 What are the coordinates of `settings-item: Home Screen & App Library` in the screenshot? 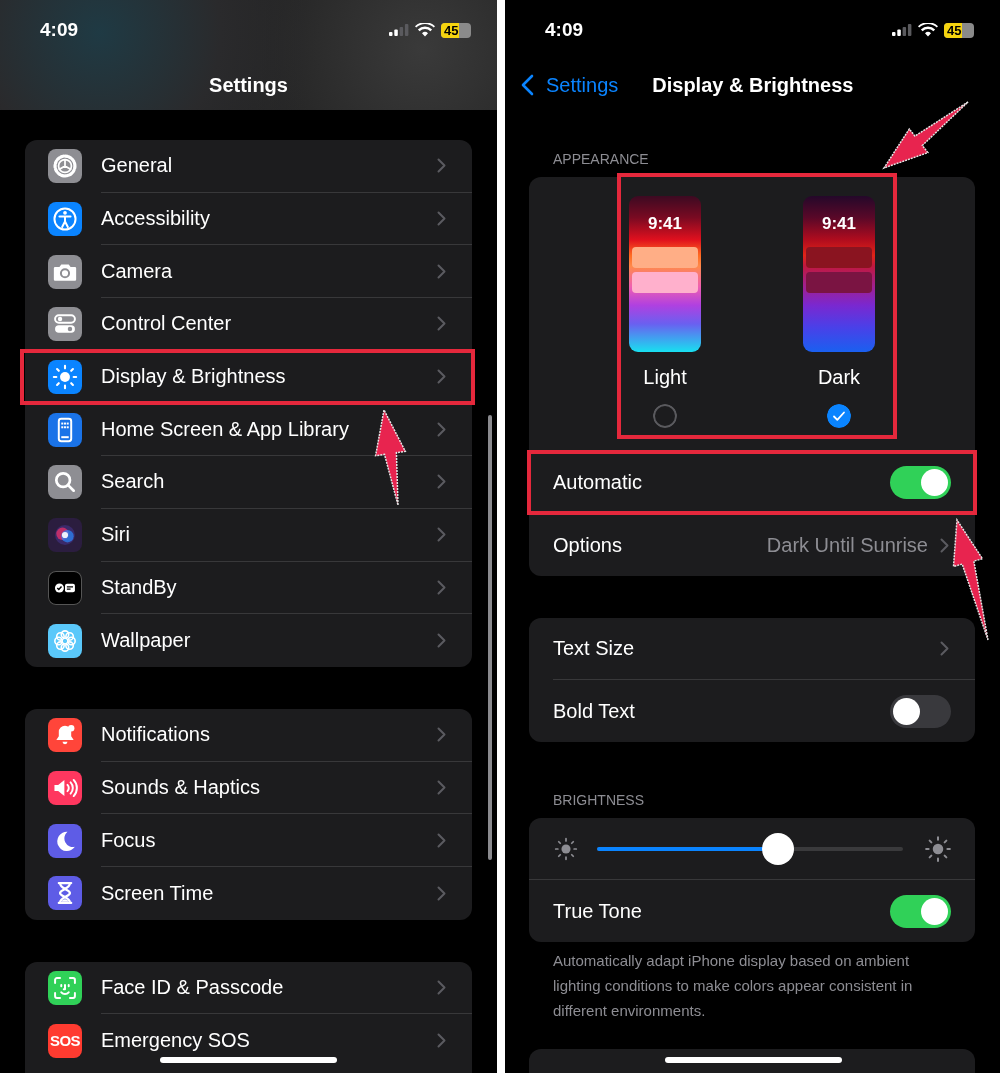 It's located at (225, 429).